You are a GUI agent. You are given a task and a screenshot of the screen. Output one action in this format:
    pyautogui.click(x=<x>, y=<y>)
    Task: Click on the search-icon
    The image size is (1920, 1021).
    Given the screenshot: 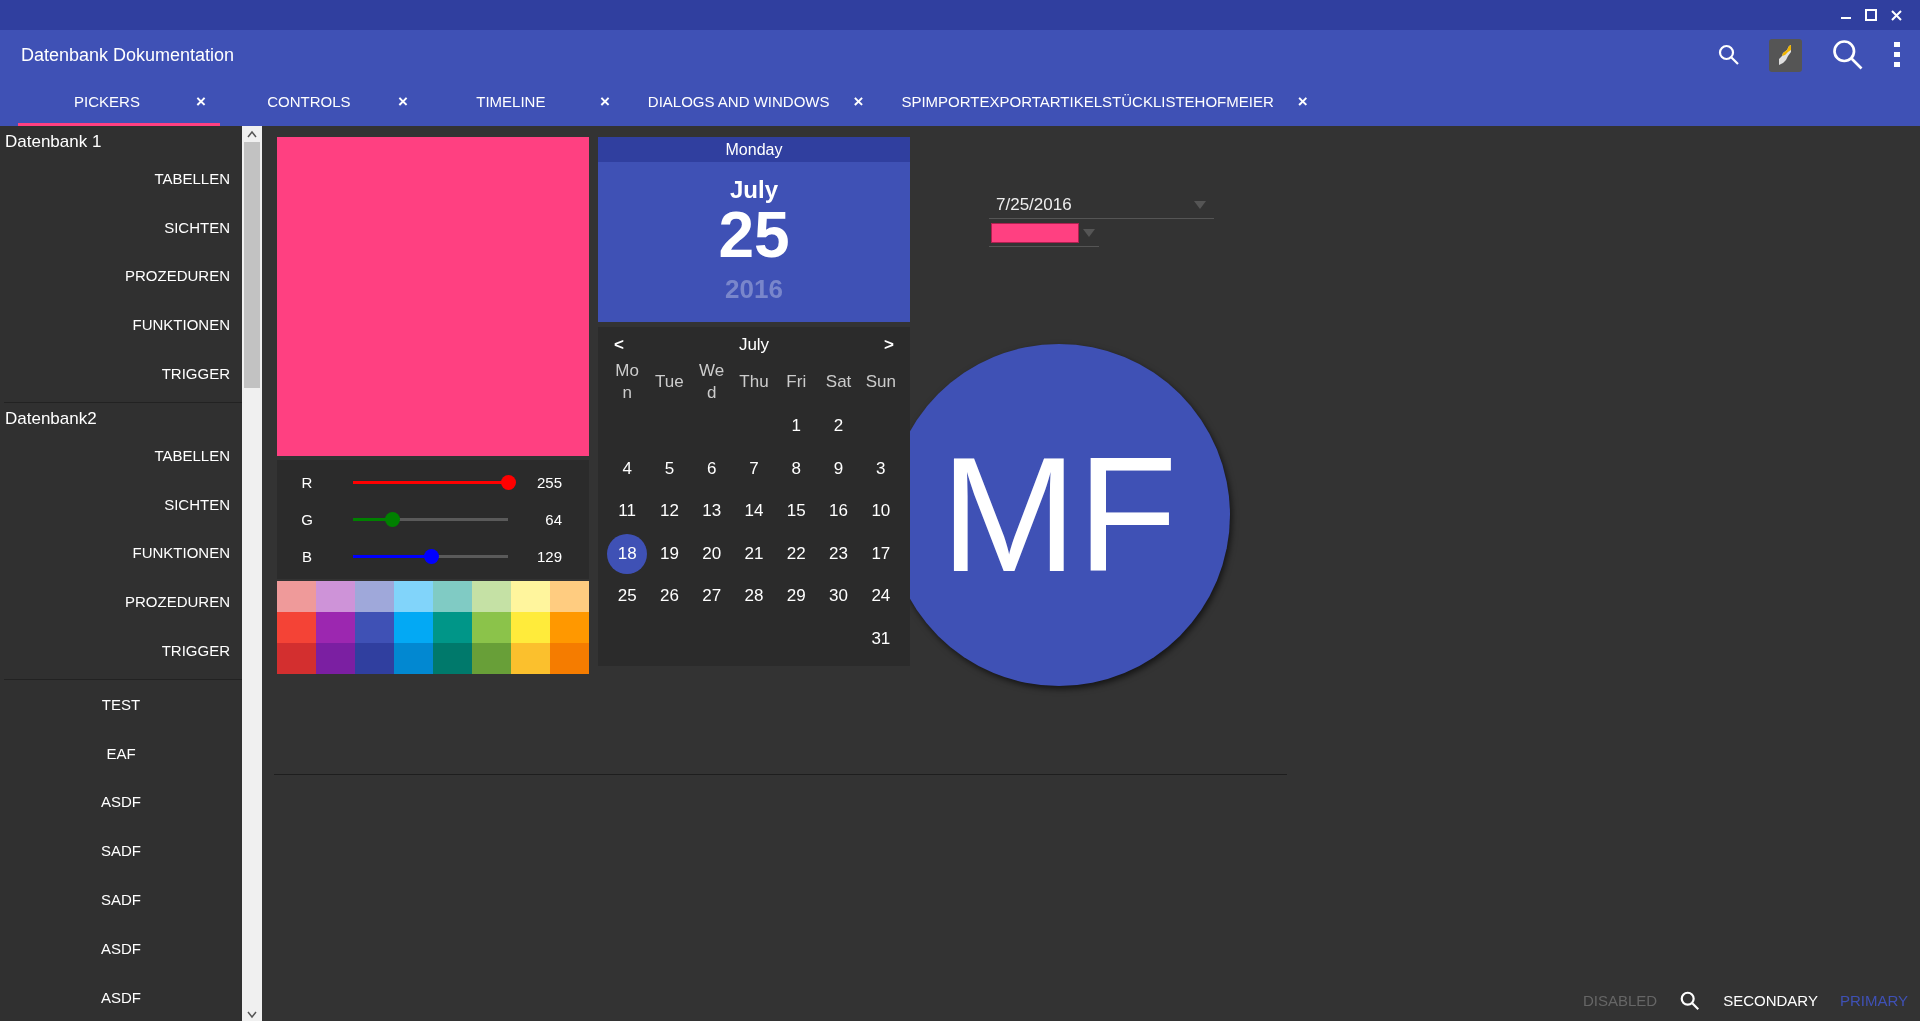 What is the action you would take?
    pyautogui.click(x=1729, y=55)
    